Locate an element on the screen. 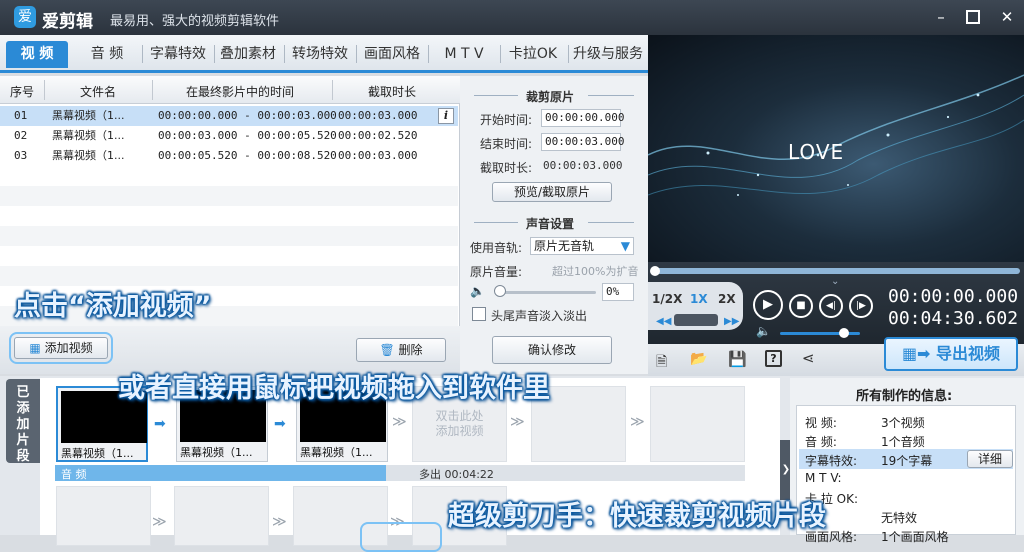 The width and height of the screenshot is (1024, 552). end-time-field: 00:00:03.000 is located at coordinates (582, 142).